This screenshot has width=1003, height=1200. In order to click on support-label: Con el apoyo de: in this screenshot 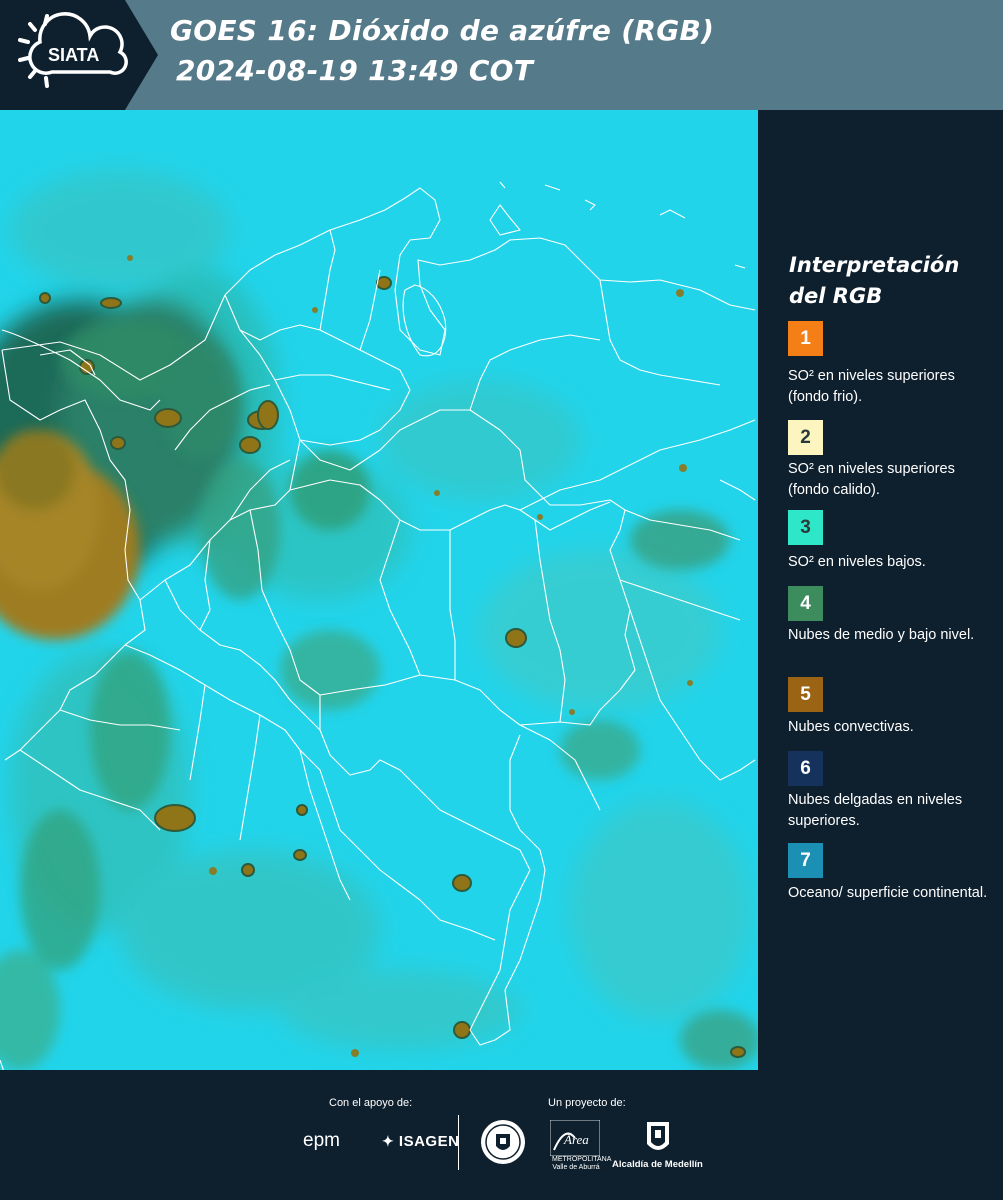, I will do `click(371, 1103)`.